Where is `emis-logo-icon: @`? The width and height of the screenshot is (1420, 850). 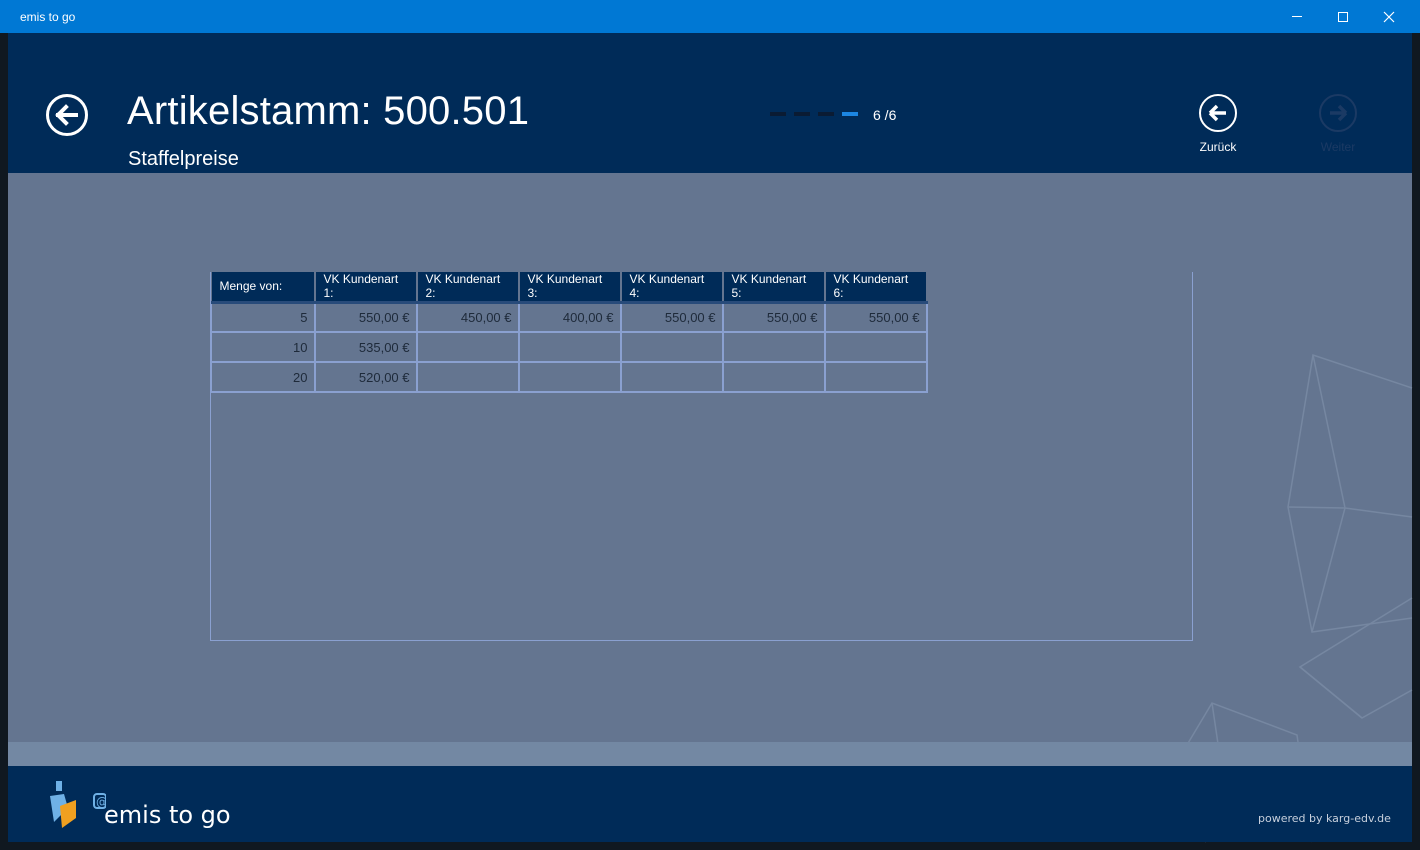 emis-logo-icon: @ is located at coordinates (78, 804).